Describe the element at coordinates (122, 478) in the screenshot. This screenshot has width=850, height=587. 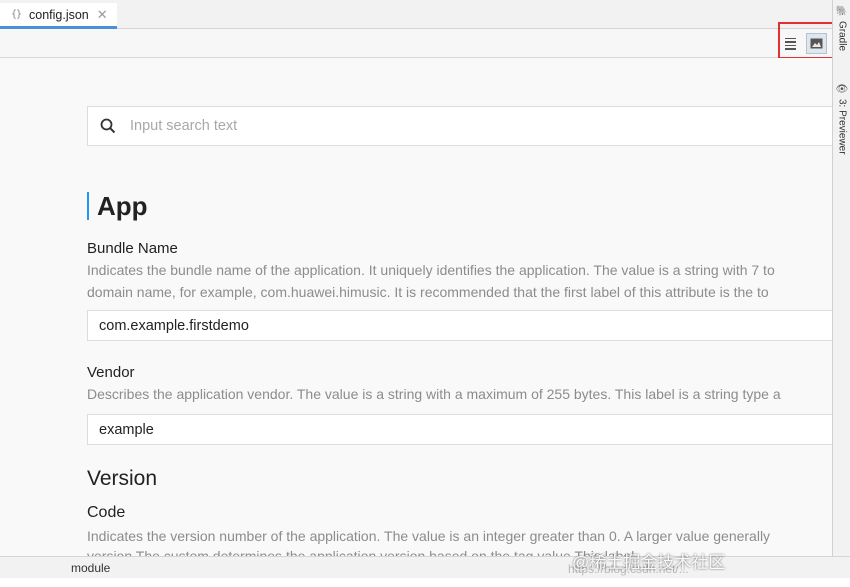
I see `section-title-version: Version` at that location.